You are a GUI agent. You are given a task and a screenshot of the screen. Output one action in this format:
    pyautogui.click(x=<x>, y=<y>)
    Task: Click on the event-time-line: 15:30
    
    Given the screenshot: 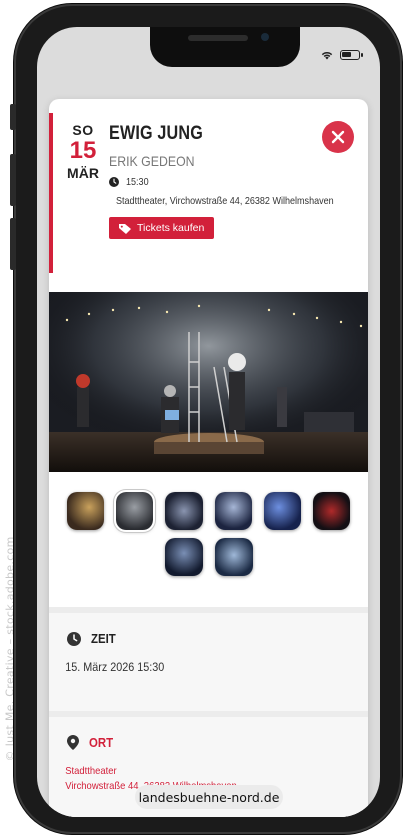 What is the action you would take?
    pyautogui.click(x=233, y=182)
    